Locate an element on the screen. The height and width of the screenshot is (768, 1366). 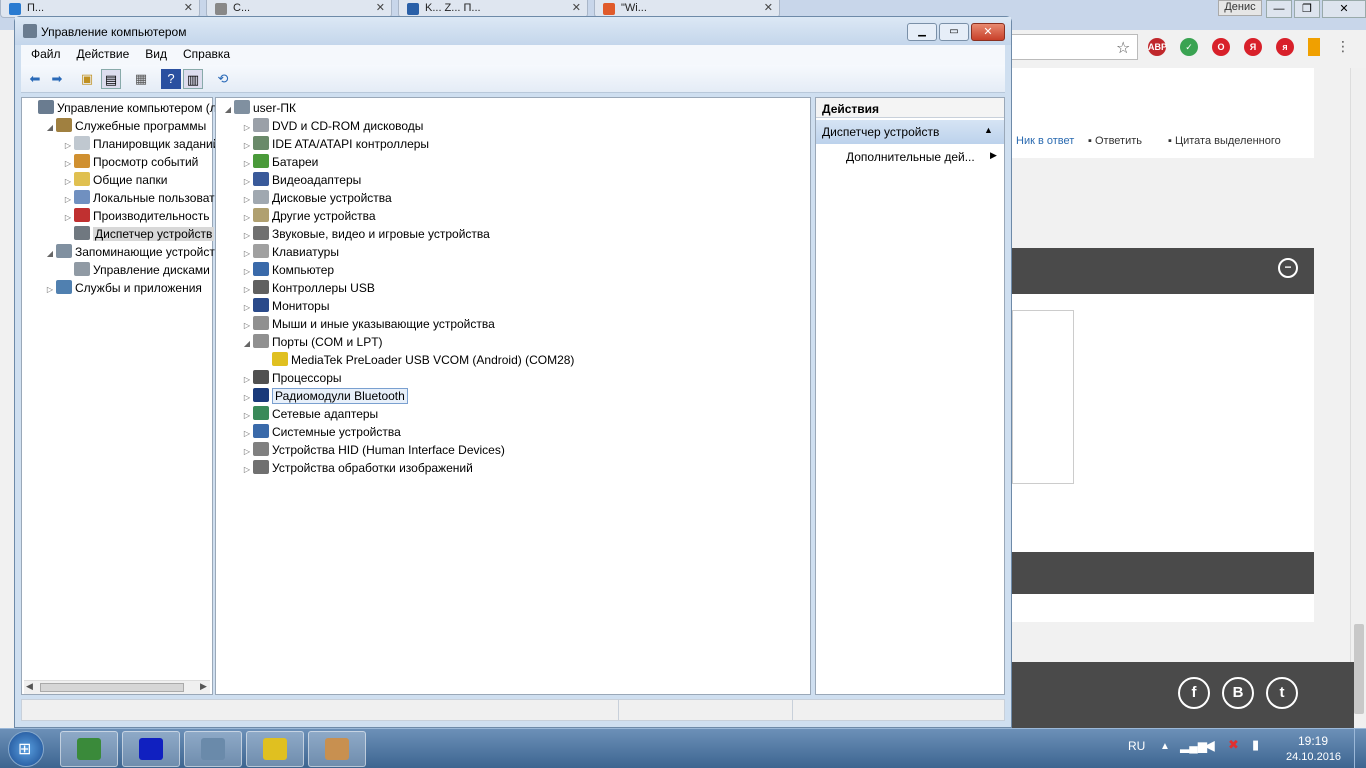
restore-browser-button: ❐ is located at coordinates (1307, 9).